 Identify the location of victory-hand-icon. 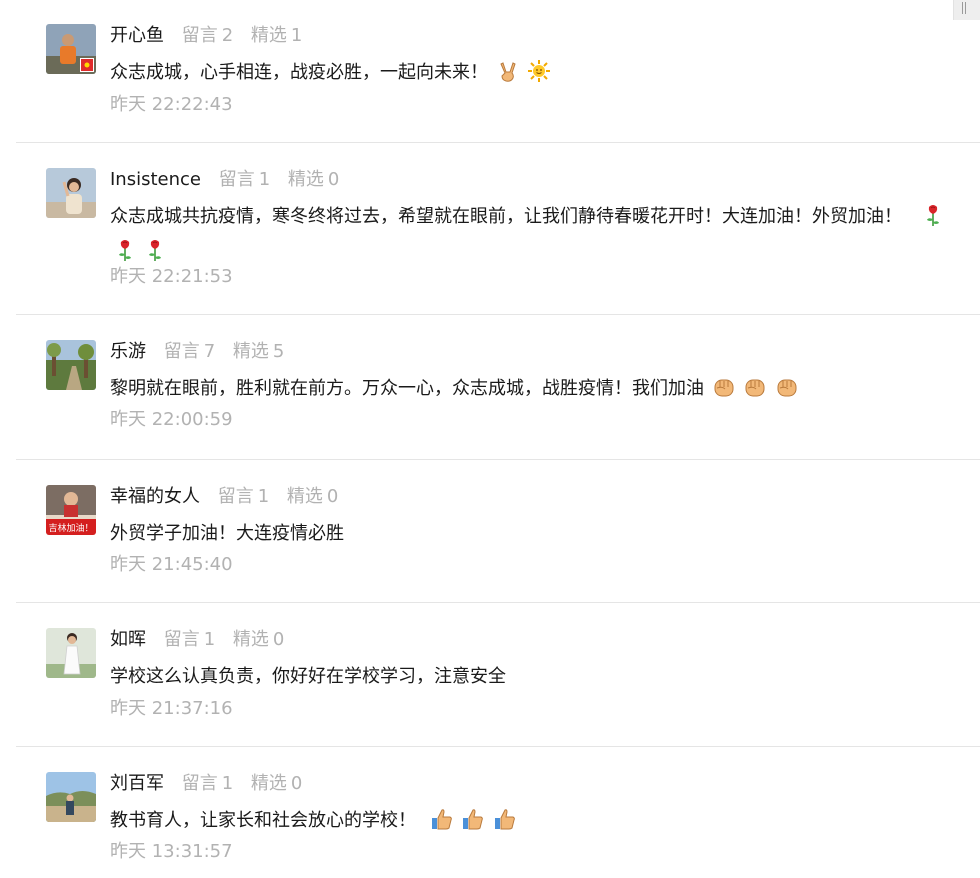
(508, 76).